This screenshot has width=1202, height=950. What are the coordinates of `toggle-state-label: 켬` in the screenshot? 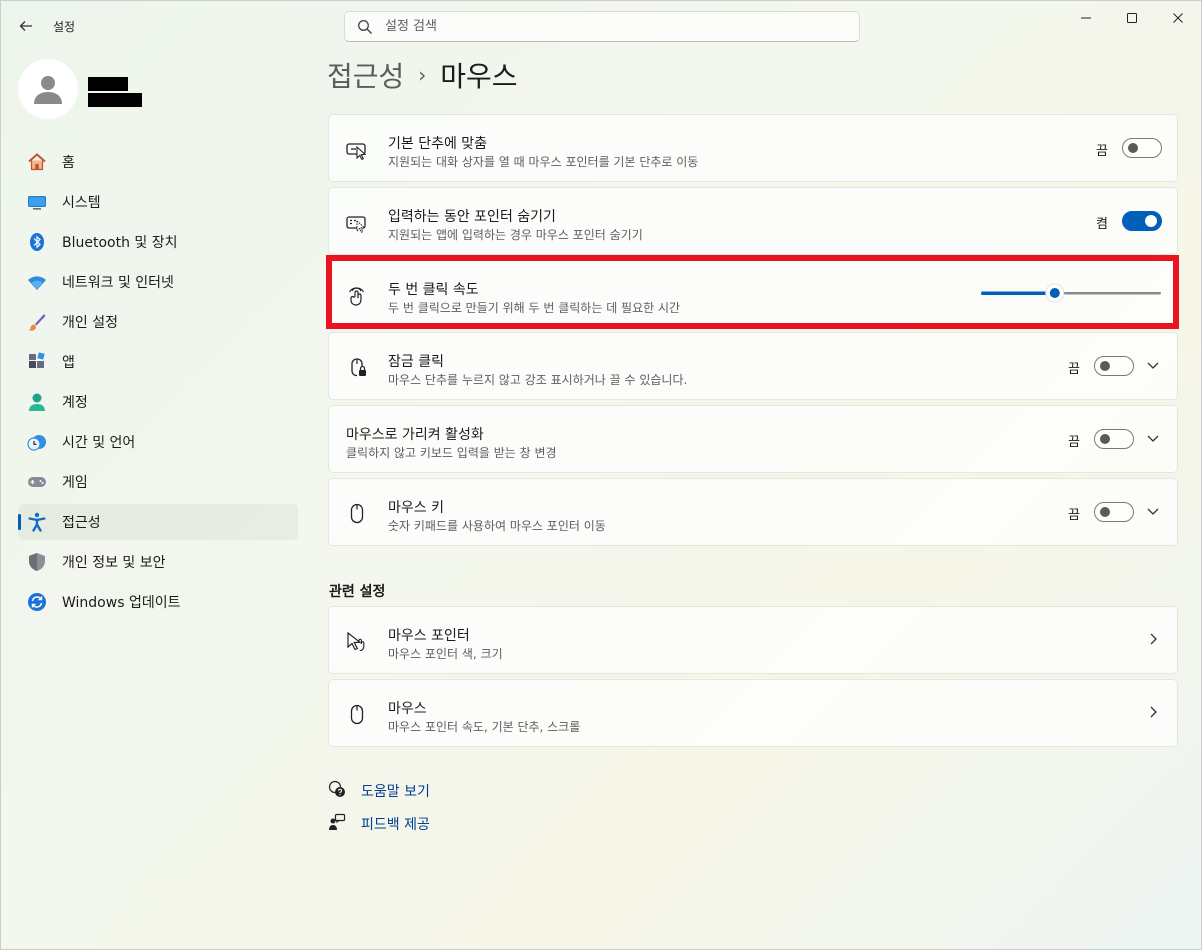 It's located at (1102, 224).